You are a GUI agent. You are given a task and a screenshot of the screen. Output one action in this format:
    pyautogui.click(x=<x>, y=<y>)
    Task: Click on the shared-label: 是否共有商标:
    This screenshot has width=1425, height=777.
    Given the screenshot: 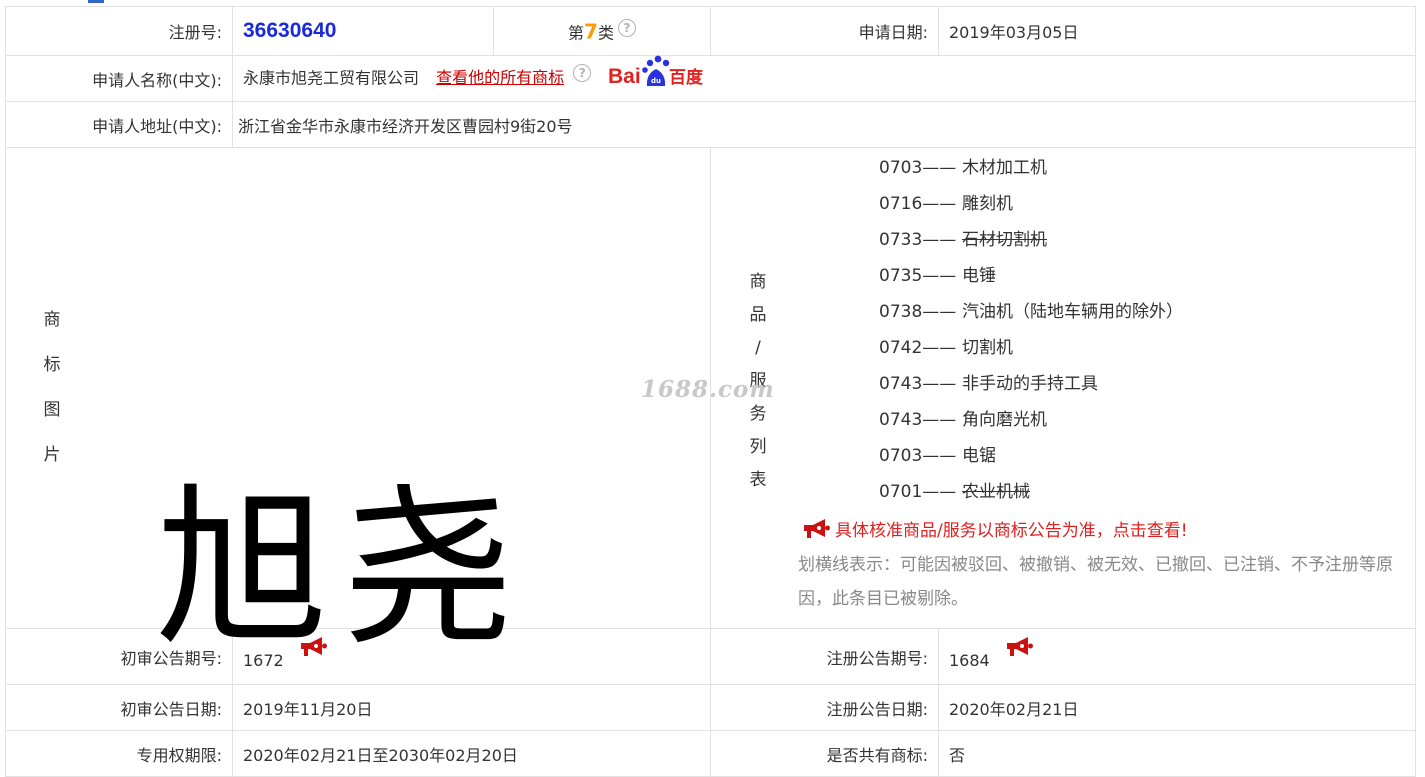 What is the action you would take?
    pyautogui.click(x=824, y=753)
    